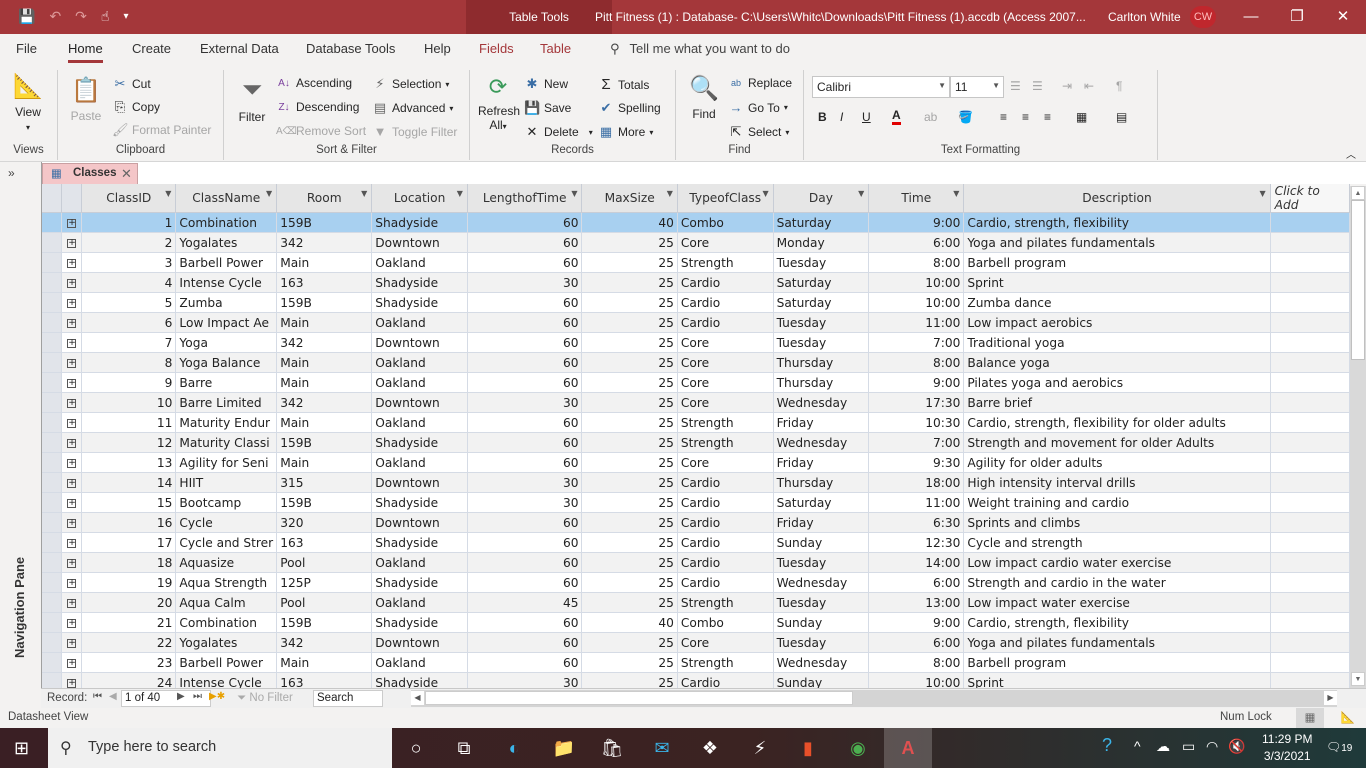  Describe the element at coordinates (821, 680) in the screenshot. I see `cell-day: Sunday` at that location.